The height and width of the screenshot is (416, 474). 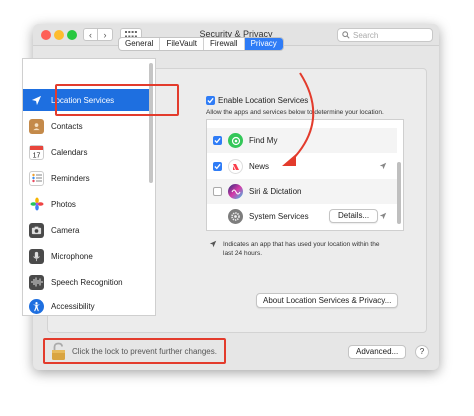 I want to click on sidebar-scrollbar, so click(x=151, y=123).